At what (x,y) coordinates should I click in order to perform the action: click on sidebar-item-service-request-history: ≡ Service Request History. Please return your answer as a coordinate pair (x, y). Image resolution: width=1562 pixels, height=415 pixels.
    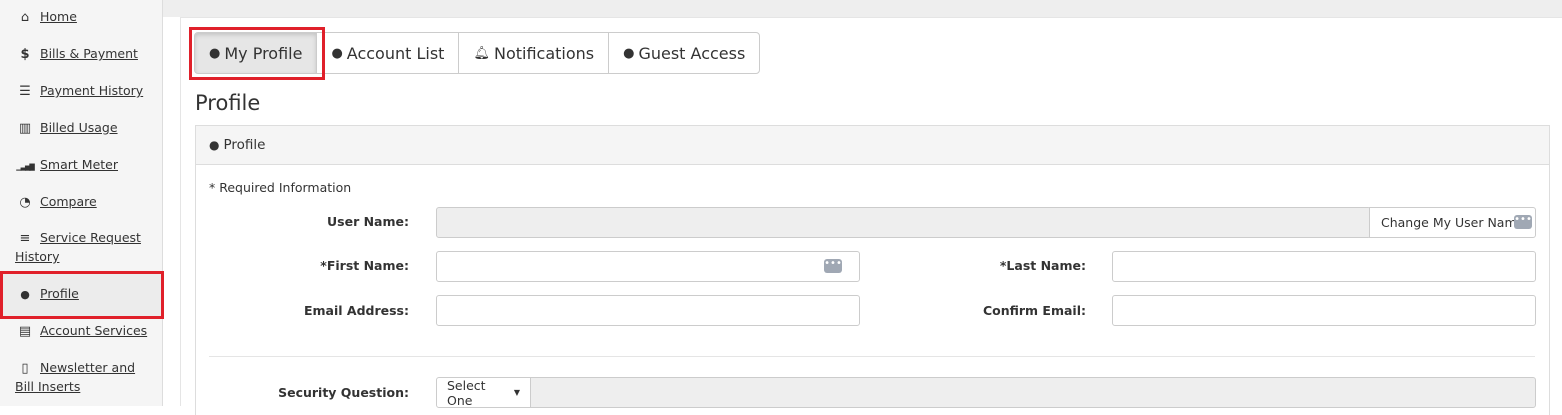
    Looking at the image, I should click on (85, 247).